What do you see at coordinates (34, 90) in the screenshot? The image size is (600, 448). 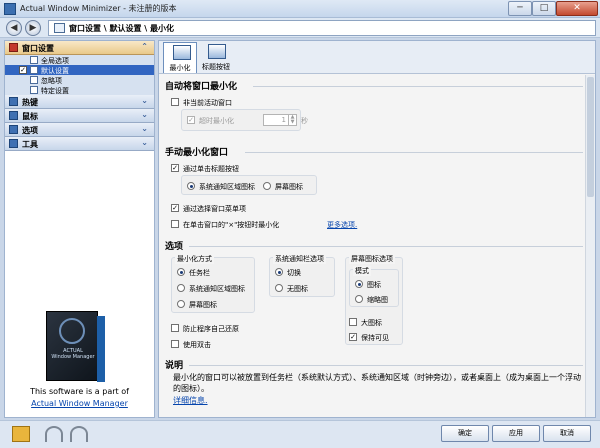 I see `specific-settings-icon` at bounding box center [34, 90].